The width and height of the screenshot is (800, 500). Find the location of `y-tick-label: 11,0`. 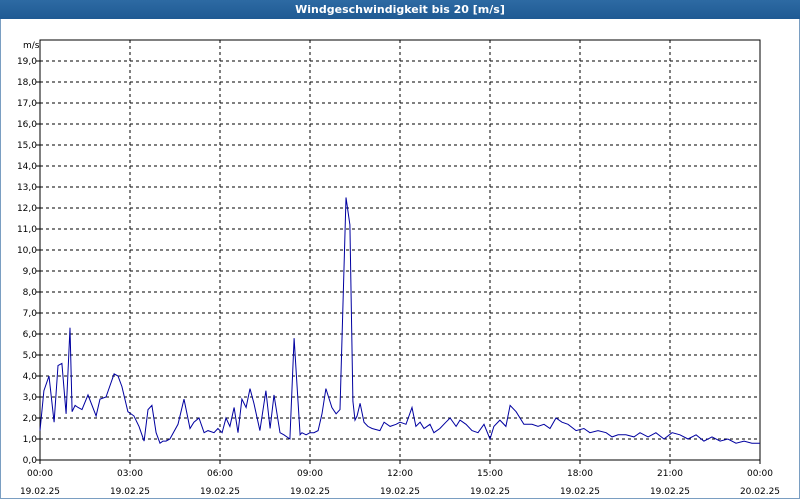

y-tick-label: 11,0 is located at coordinates (27, 230).